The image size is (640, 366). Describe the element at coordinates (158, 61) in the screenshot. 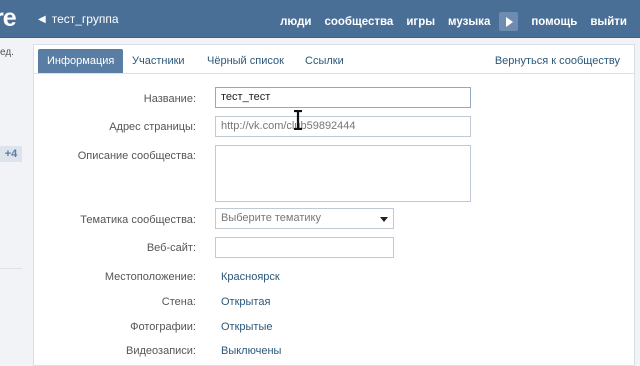

I see `tab-members: Участники` at that location.